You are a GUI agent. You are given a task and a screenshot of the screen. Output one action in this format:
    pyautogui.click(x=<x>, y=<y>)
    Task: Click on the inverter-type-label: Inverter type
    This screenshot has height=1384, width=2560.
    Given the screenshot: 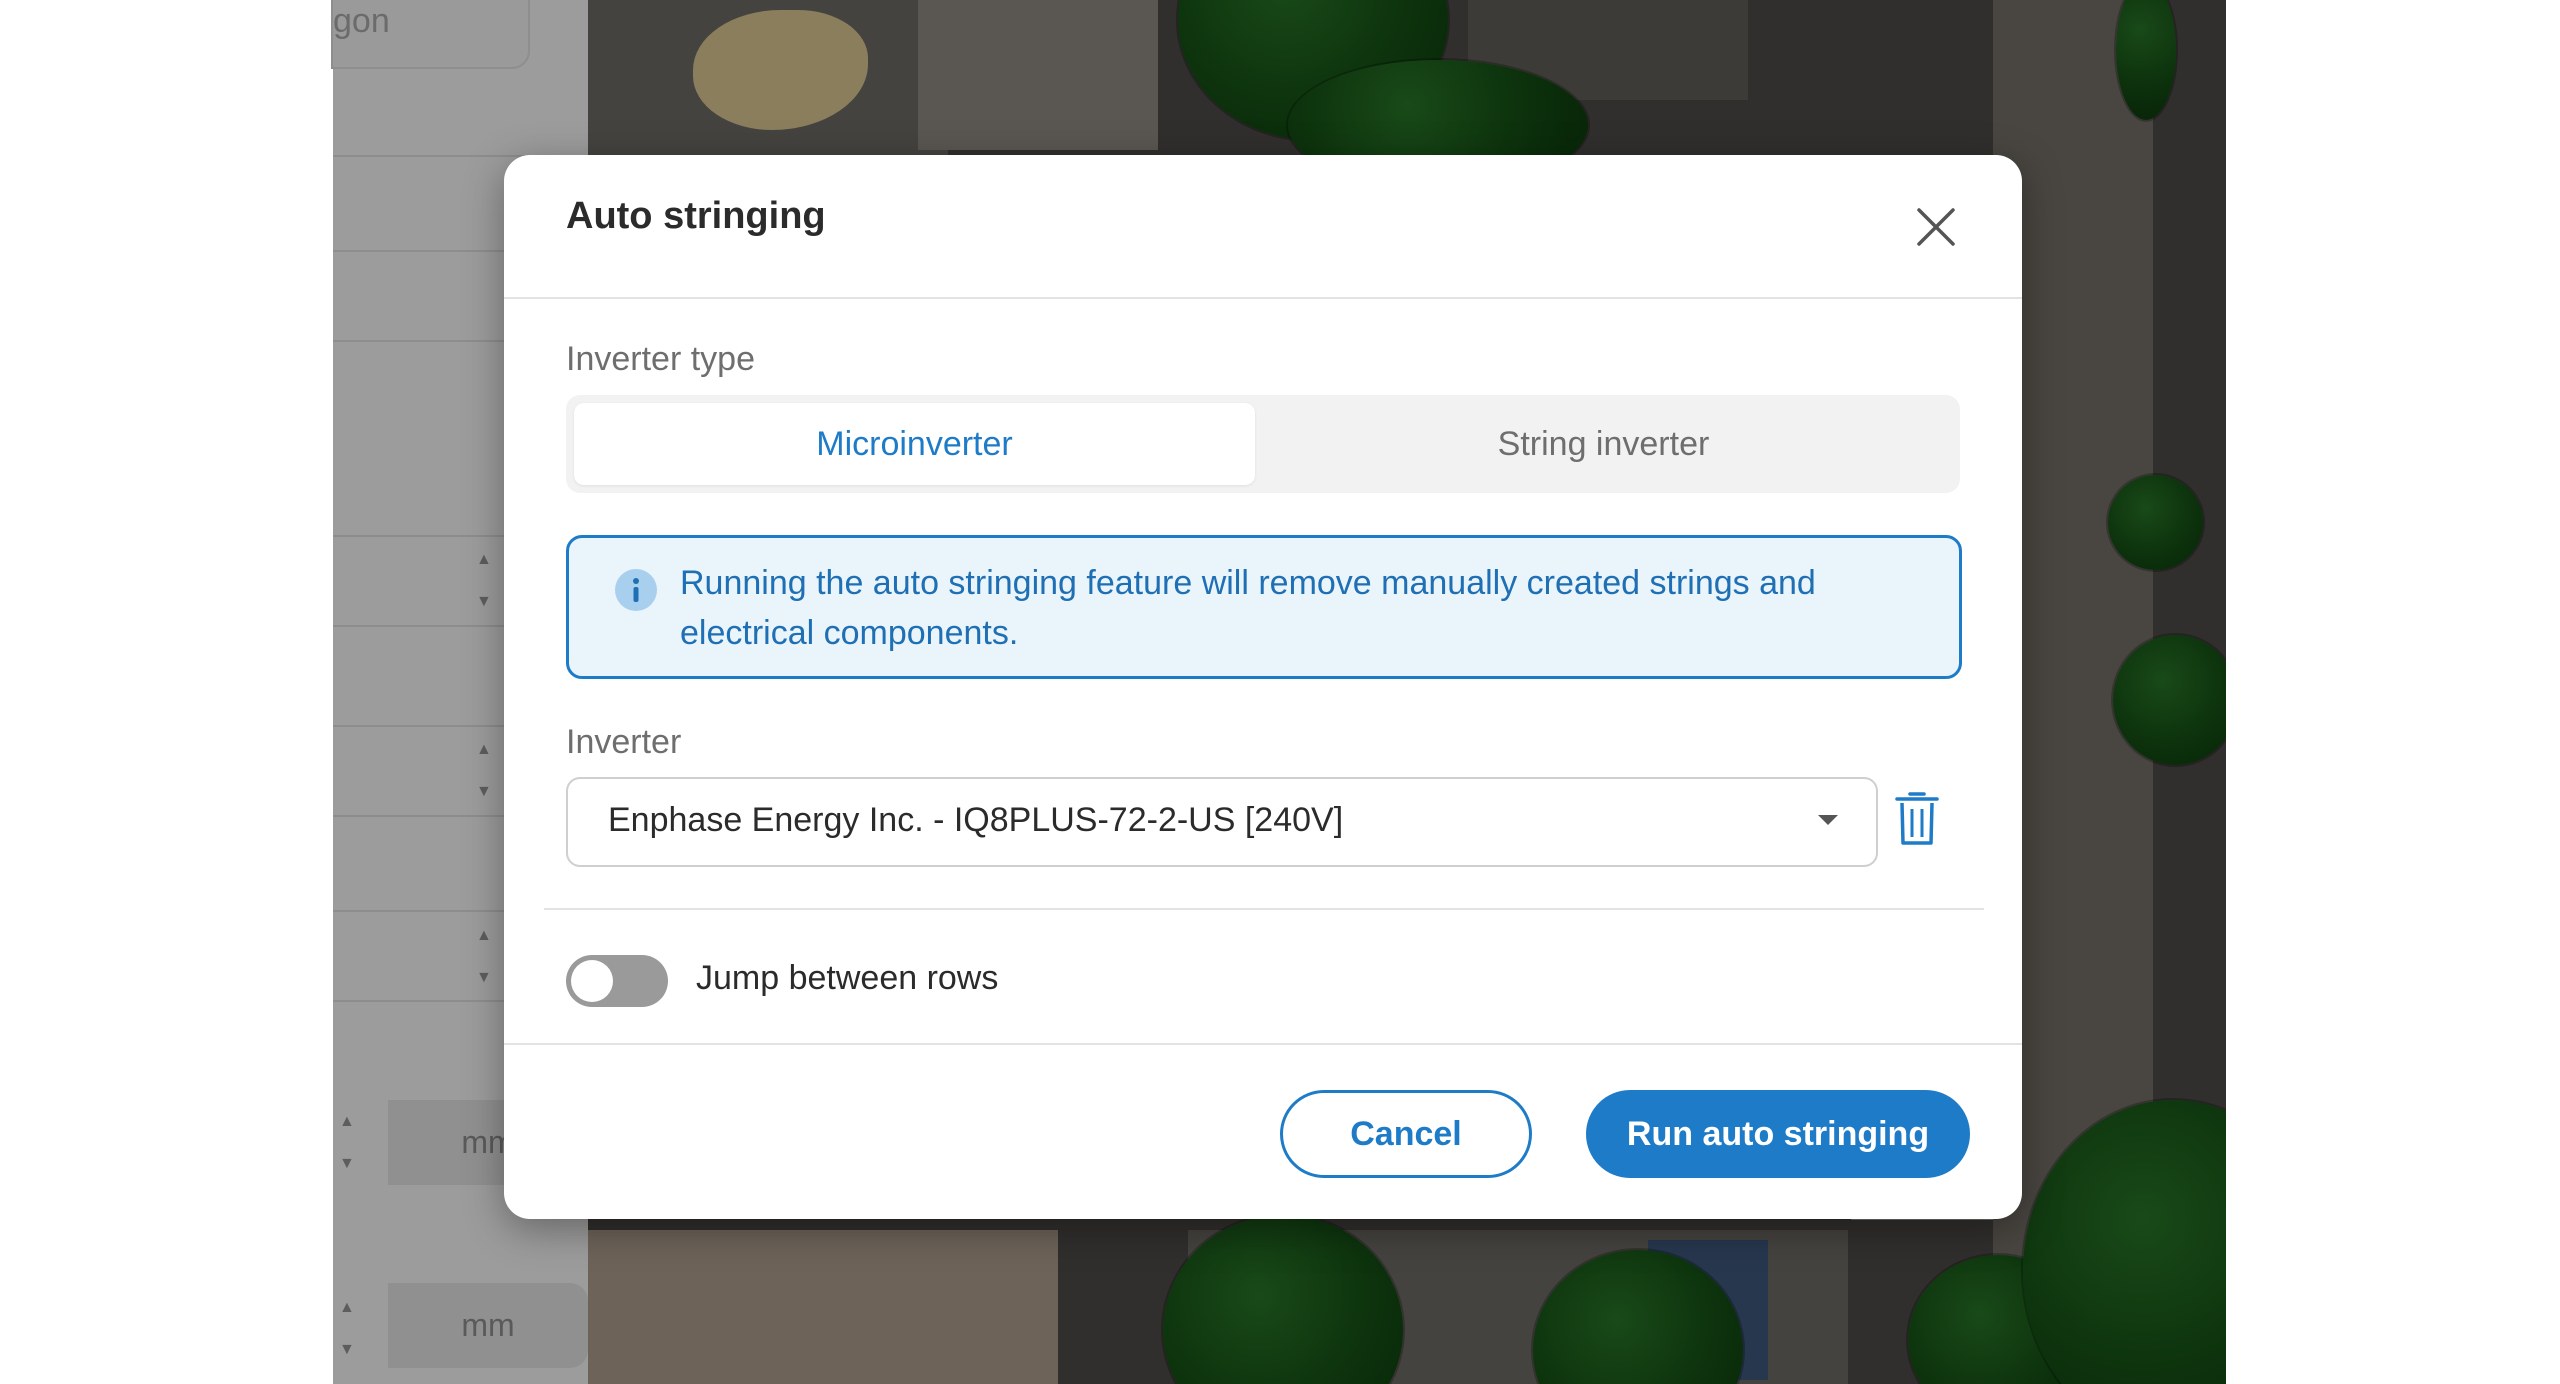 What is the action you would take?
    pyautogui.click(x=660, y=359)
    